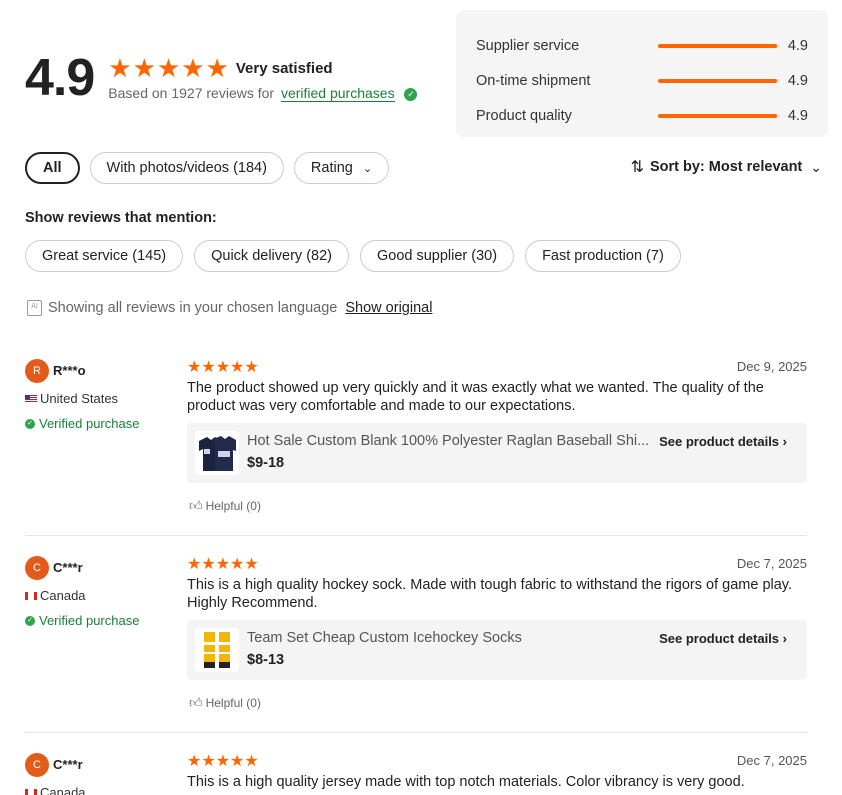  Describe the element at coordinates (528, 45) in the screenshot. I see `metric-name: Supplier service` at that location.